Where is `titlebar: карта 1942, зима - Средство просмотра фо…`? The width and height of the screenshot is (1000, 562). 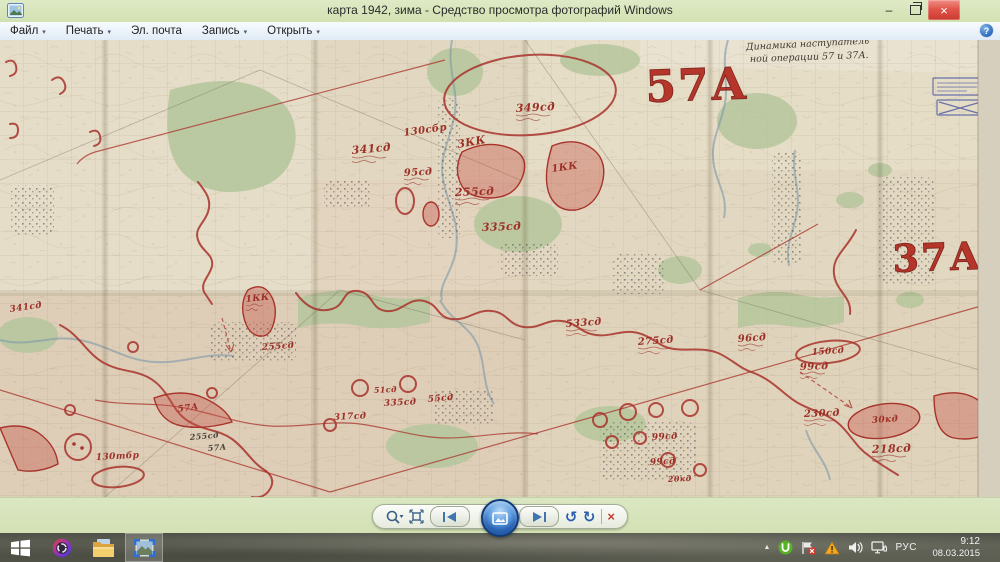
titlebar: карта 1942, зима - Средство просмотра фо… is located at coordinates (500, 11).